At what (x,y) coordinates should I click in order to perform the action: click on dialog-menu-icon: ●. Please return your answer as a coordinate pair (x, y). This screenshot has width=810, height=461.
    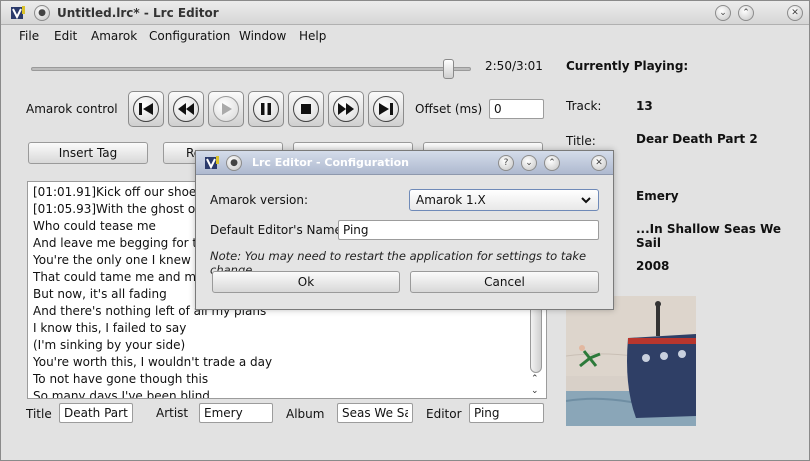
    Looking at the image, I should click on (234, 163).